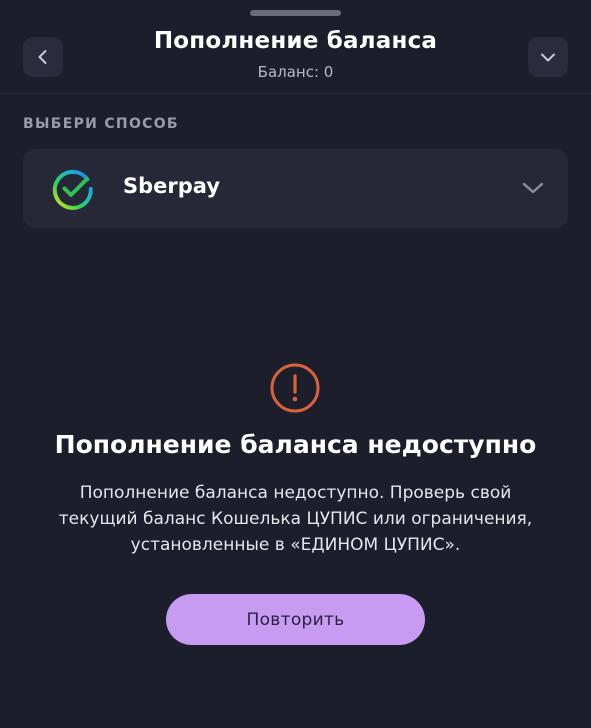 The width and height of the screenshot is (591, 728). What do you see at coordinates (295, 188) in the screenshot?
I see `payment-method-select: Sberpay` at bounding box center [295, 188].